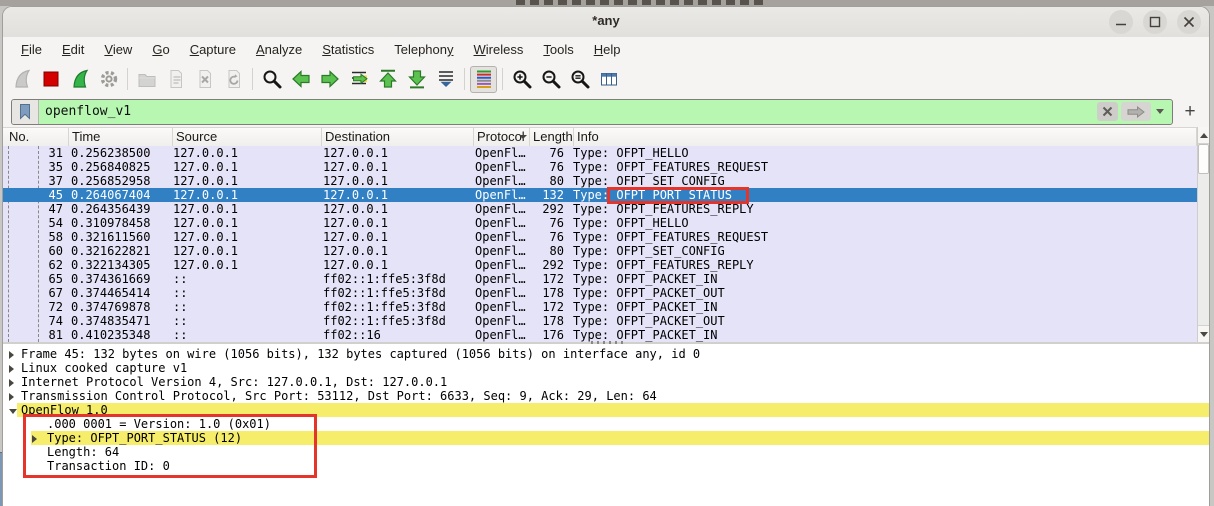 Image resolution: width=1214 pixels, height=506 pixels. I want to click on minimize-icon, so click(1121, 24).